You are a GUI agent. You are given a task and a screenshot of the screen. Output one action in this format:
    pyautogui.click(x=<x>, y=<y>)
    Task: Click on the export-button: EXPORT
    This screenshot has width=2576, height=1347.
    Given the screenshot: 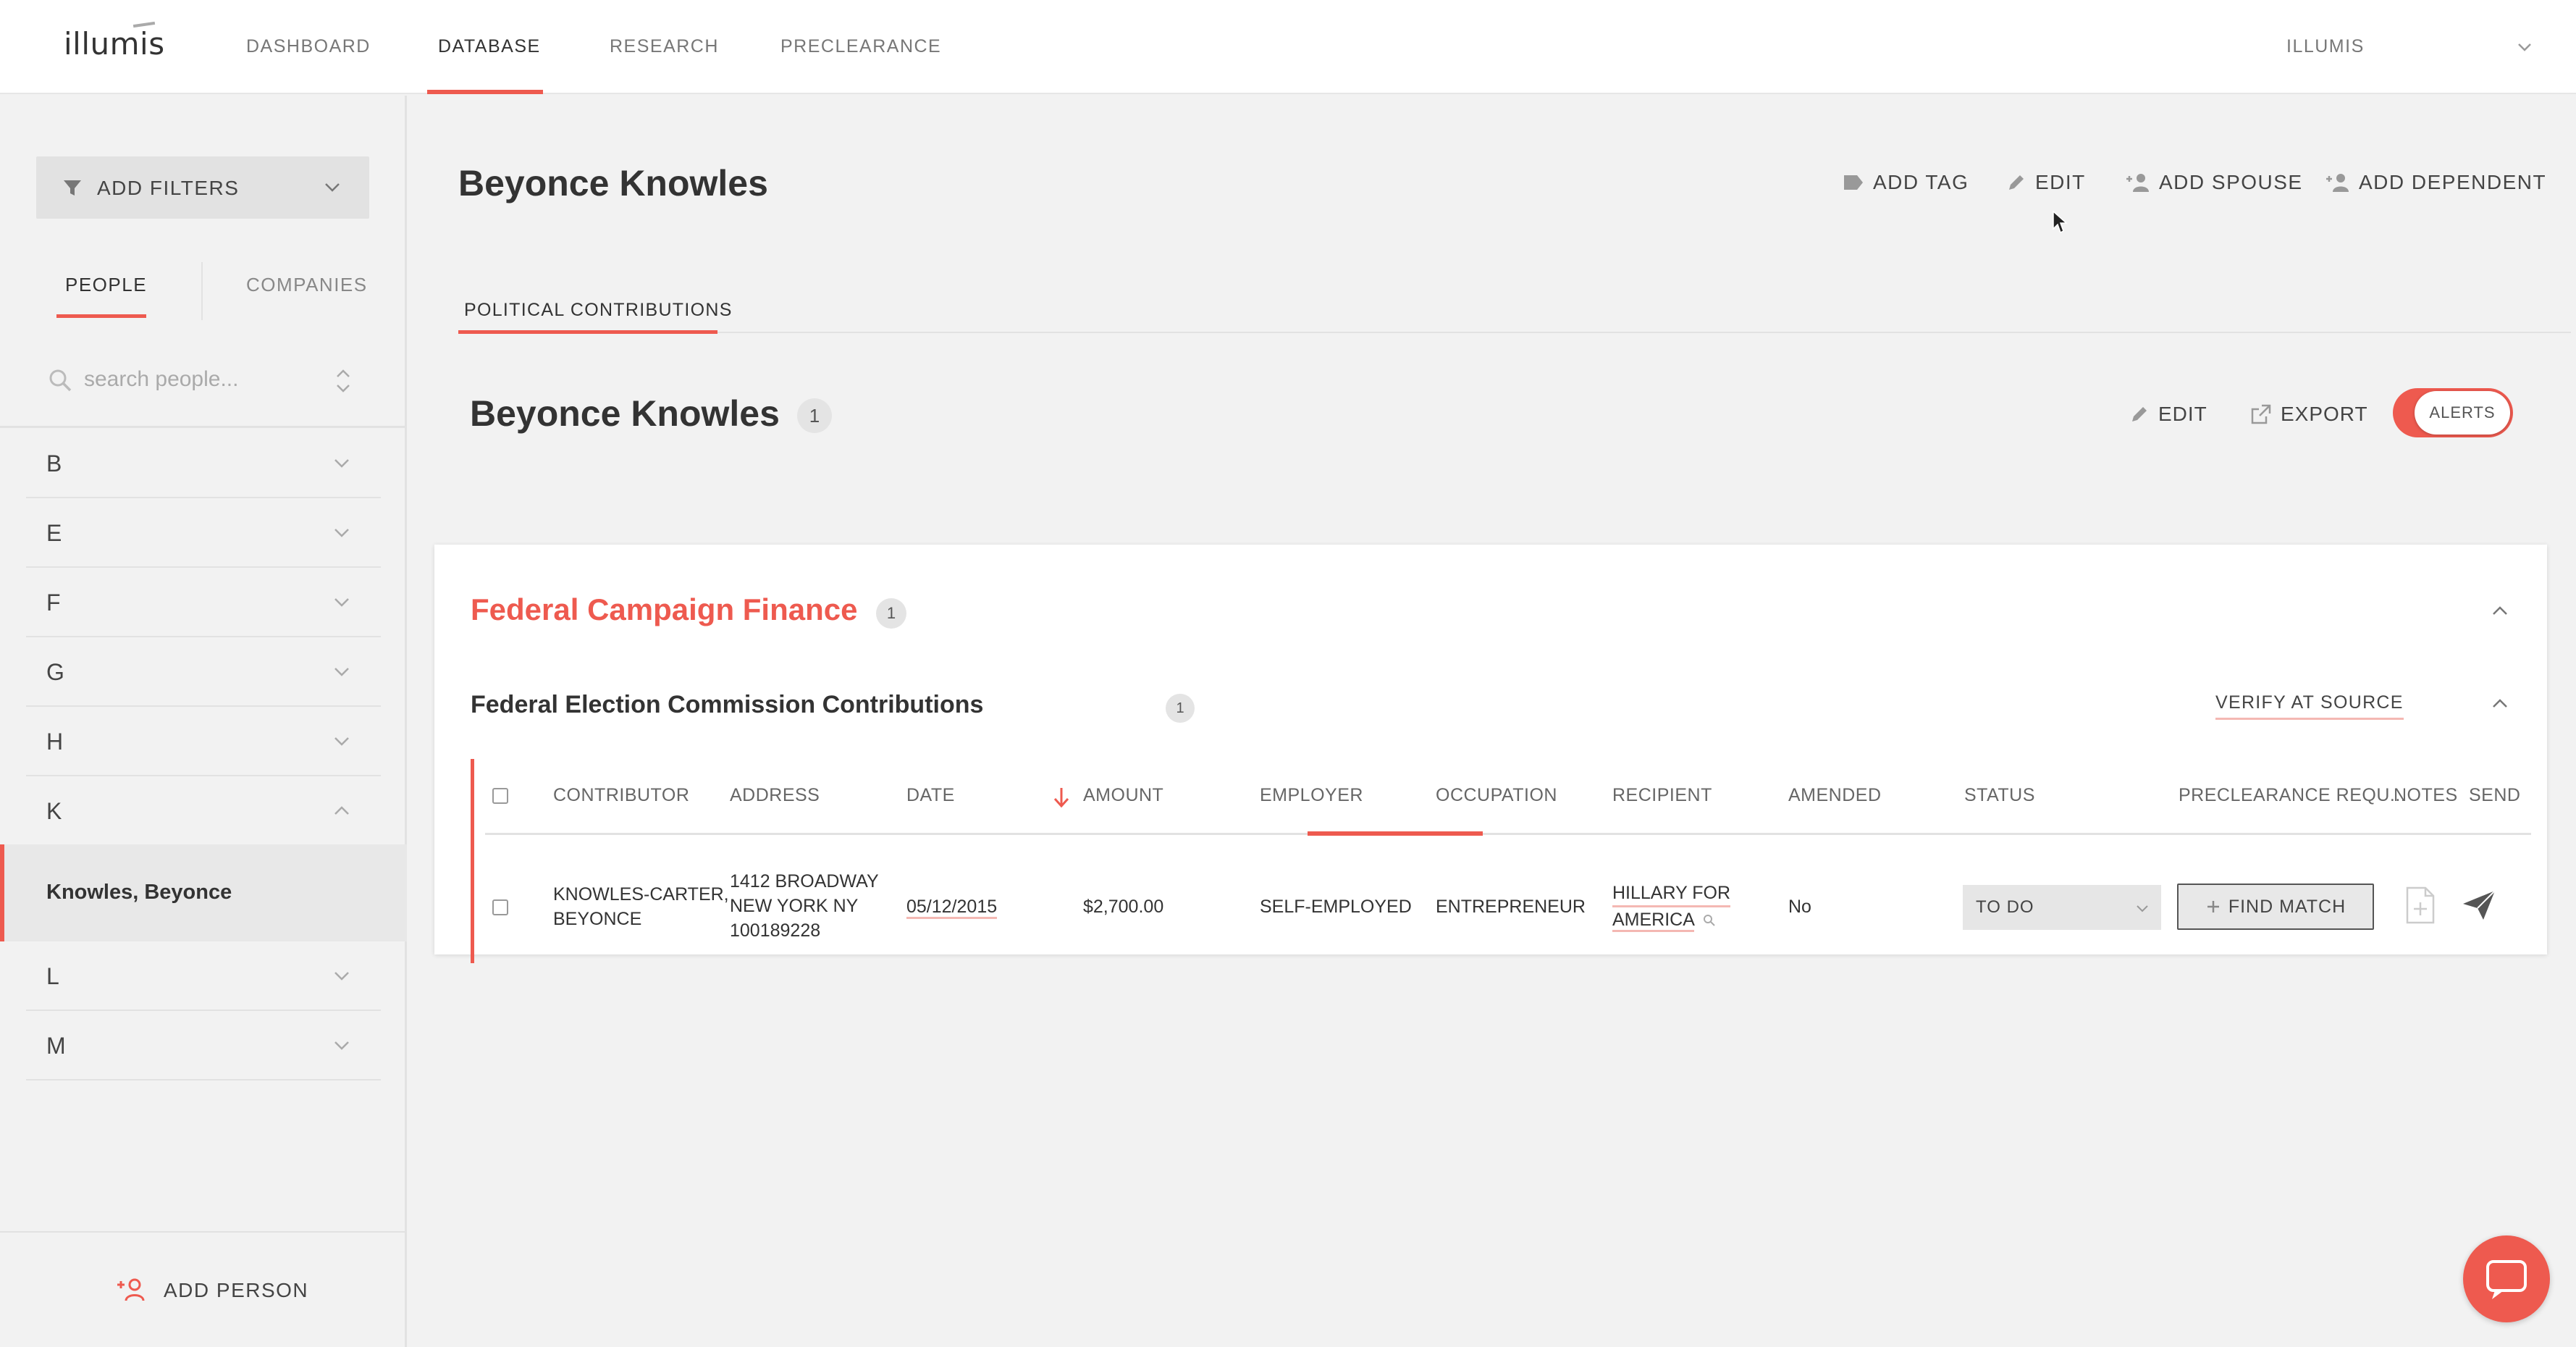 What is the action you would take?
    pyautogui.click(x=2309, y=414)
    